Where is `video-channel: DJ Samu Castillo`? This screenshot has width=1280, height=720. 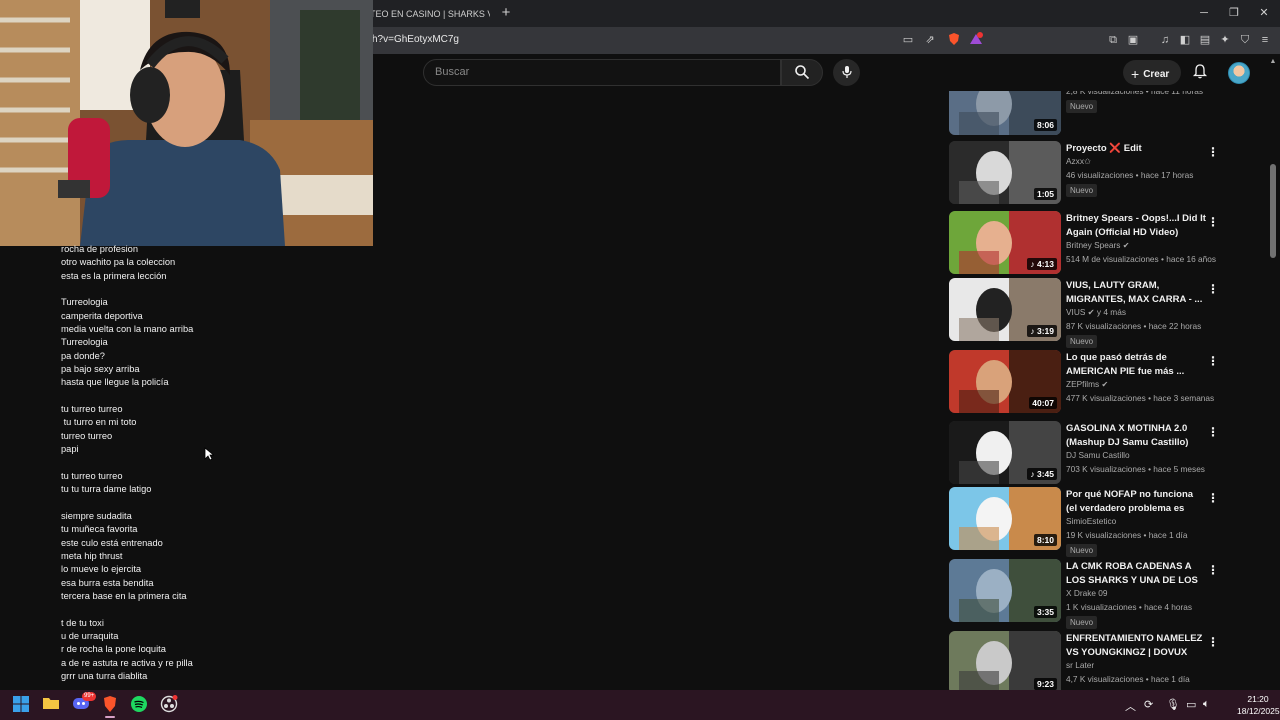
video-channel: DJ Samu Castillo is located at coordinates (1098, 455).